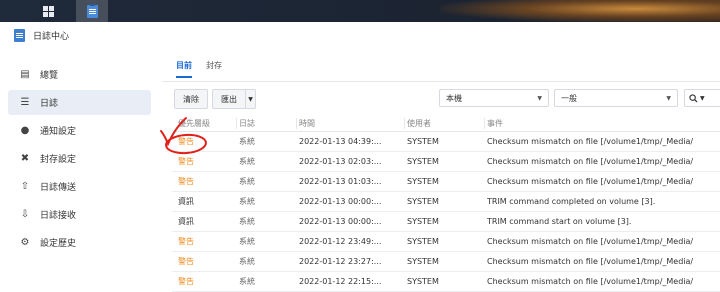 The height and width of the screenshot is (292, 720). What do you see at coordinates (495, 123) in the screenshot?
I see `column-header-event: 事件` at bounding box center [495, 123].